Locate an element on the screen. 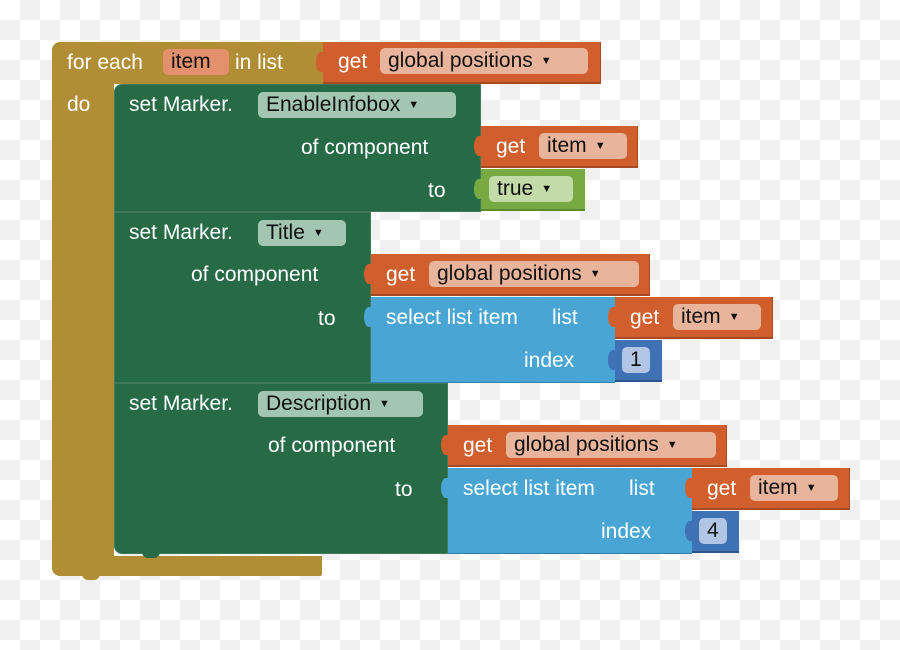 Image resolution: width=900 pixels, height=650 pixels. property-name: EnableInfobox is located at coordinates (333, 104).